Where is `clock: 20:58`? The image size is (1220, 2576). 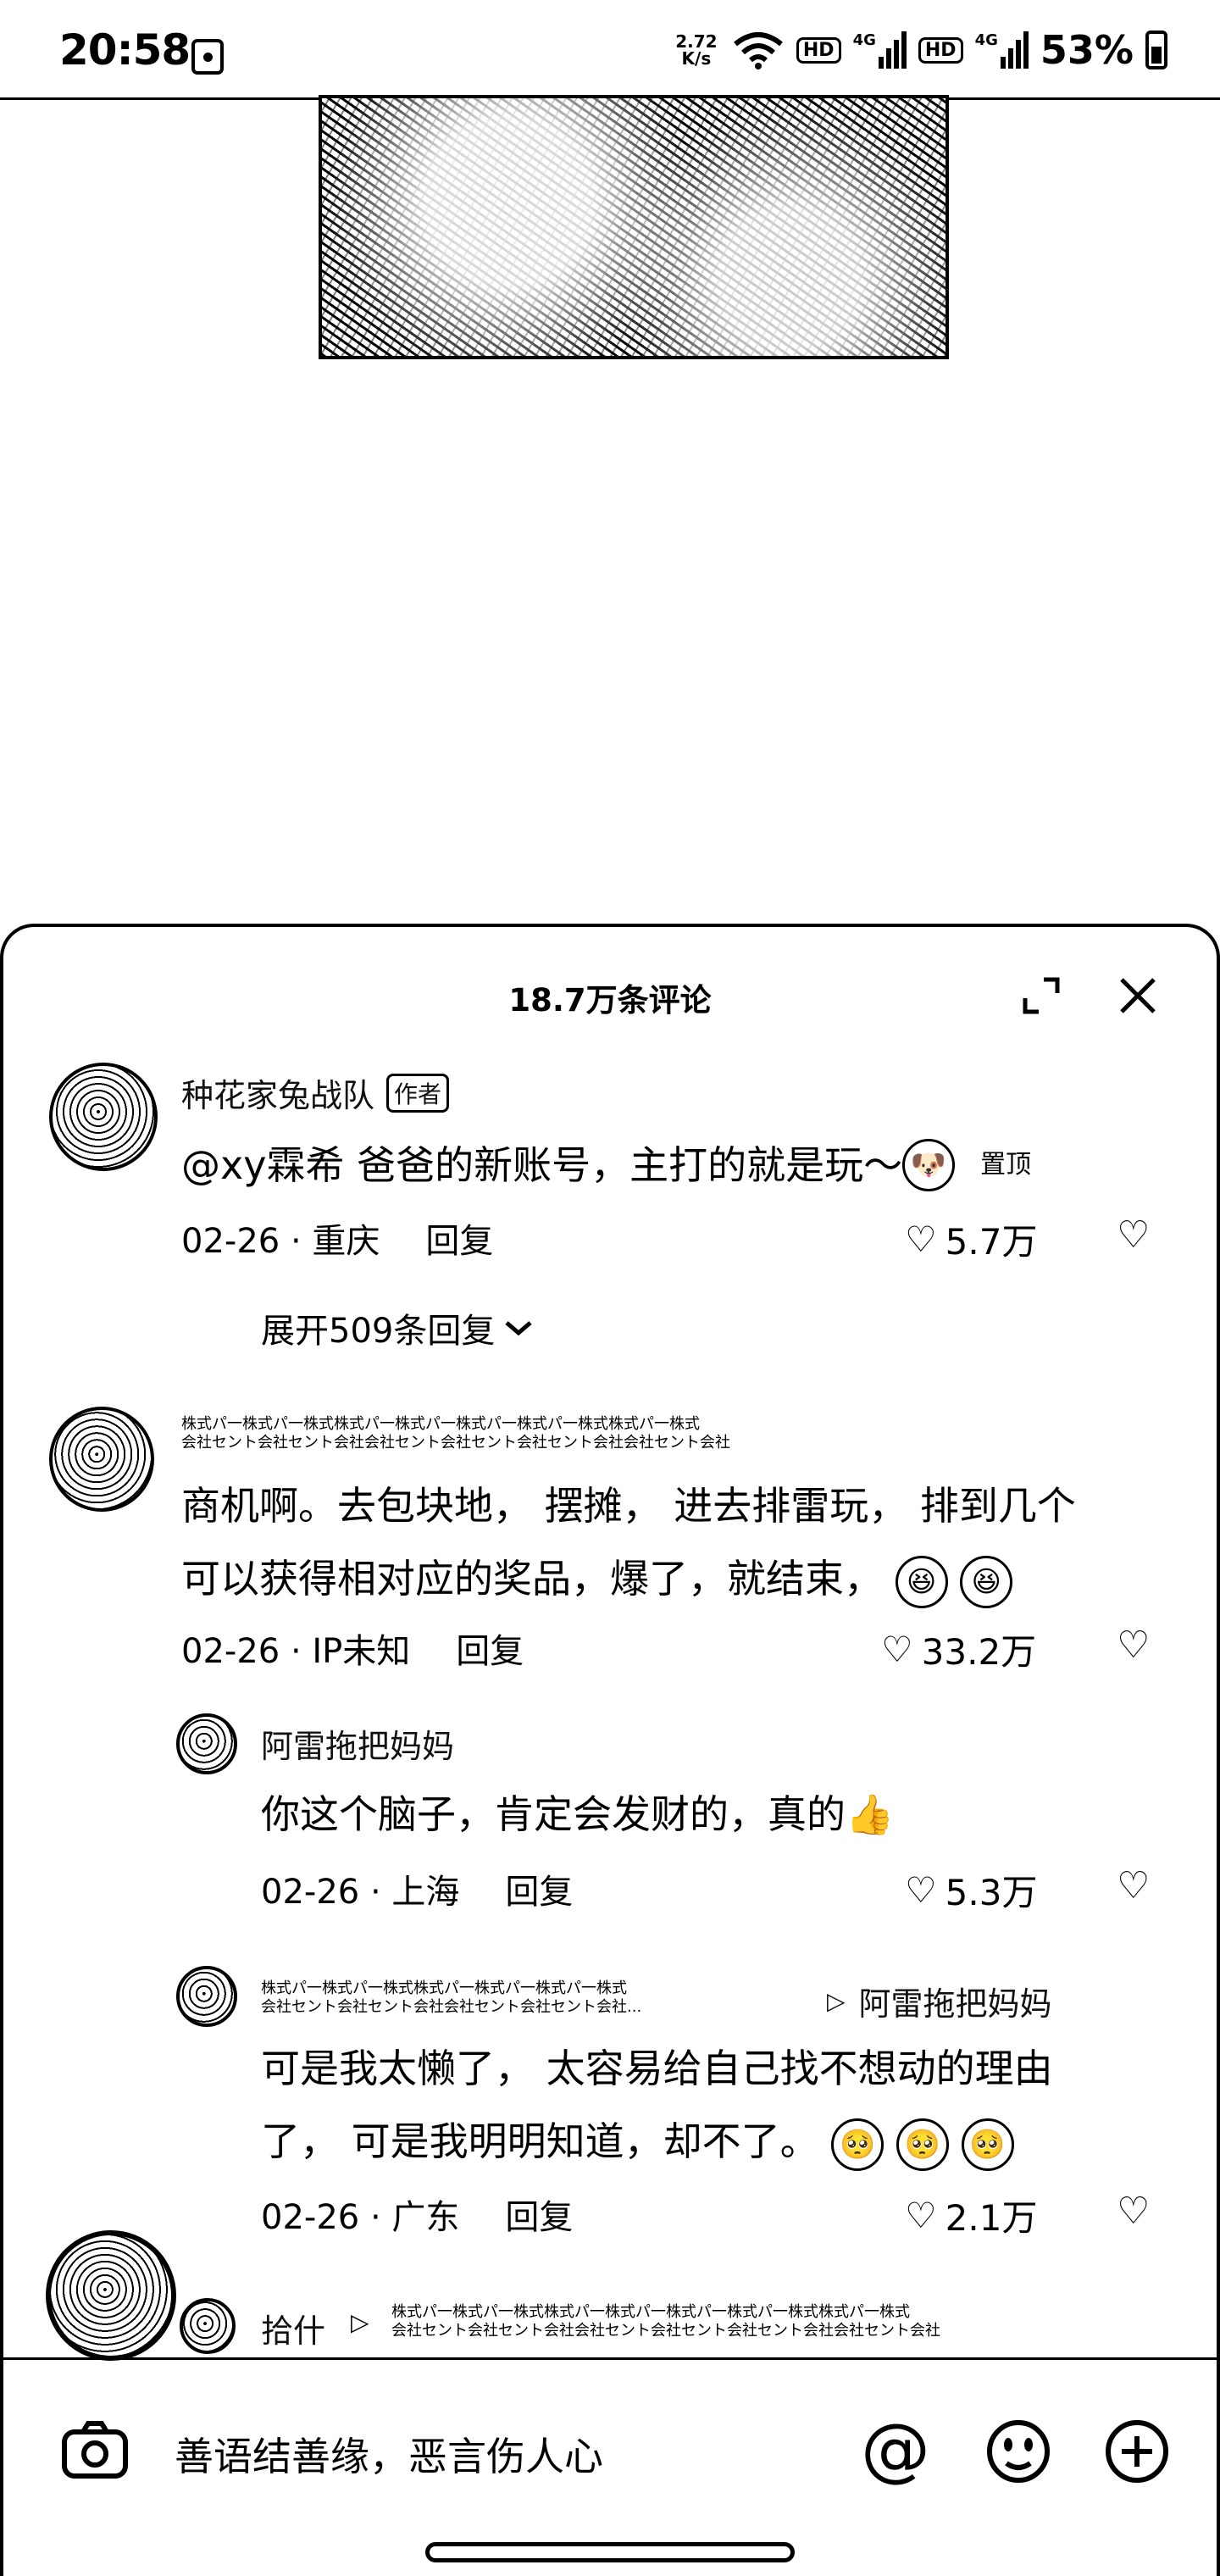 clock: 20:58 is located at coordinates (125, 50).